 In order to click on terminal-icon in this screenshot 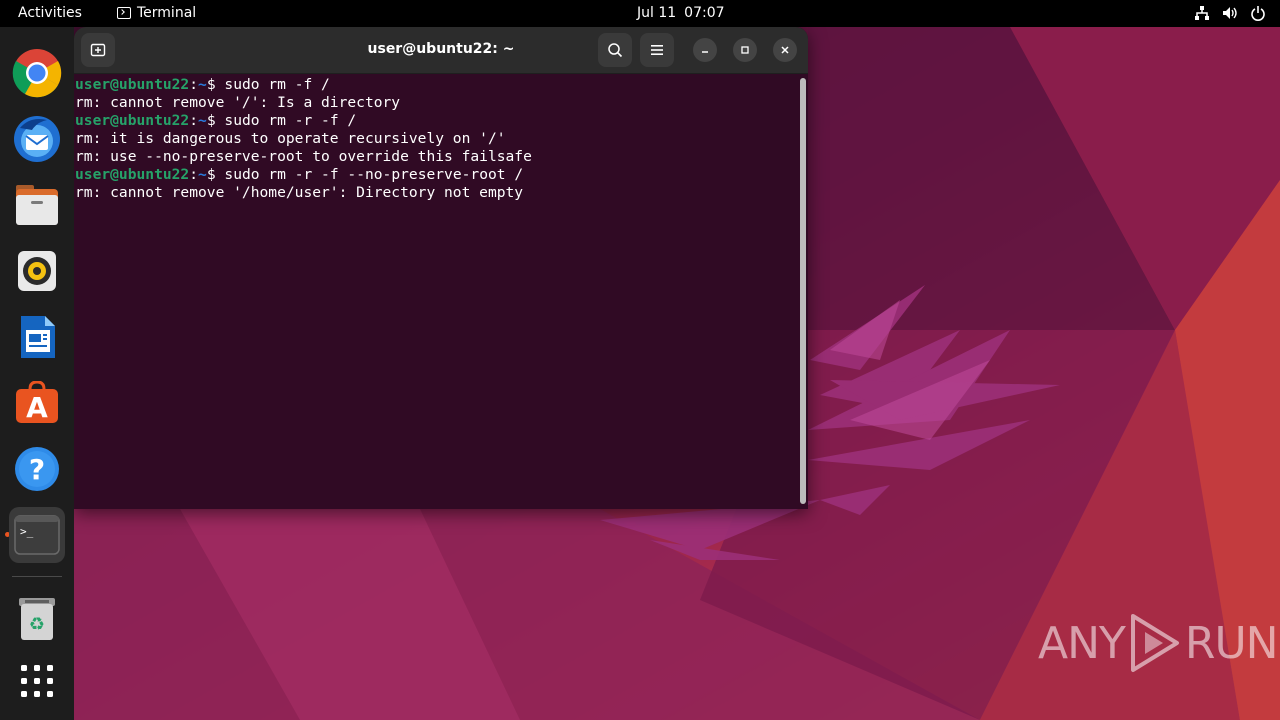, I will do `click(124, 13)`.